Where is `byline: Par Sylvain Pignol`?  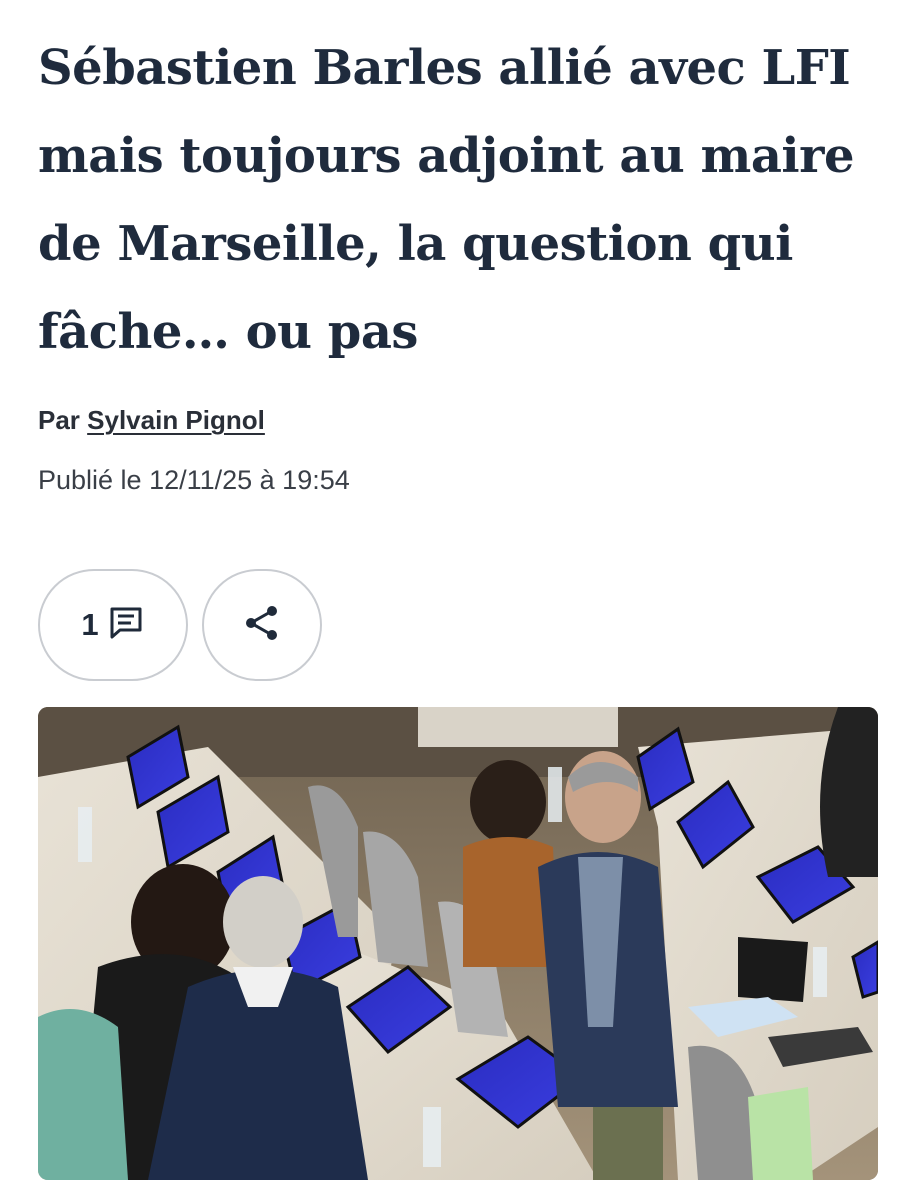 byline: Par Sylvain Pignol is located at coordinates (151, 420).